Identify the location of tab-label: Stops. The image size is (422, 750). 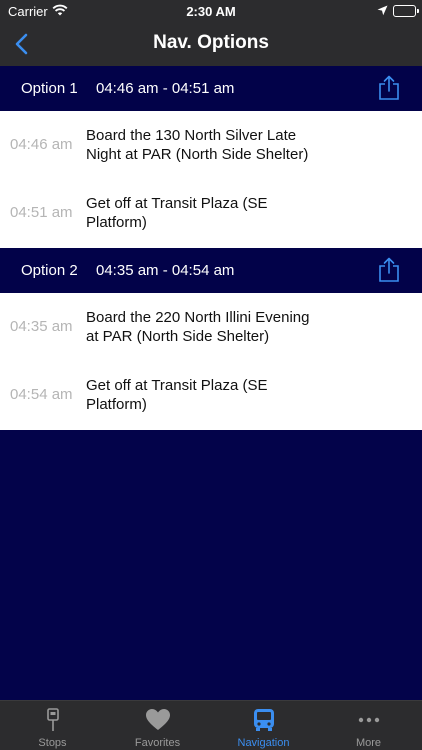
(52, 743).